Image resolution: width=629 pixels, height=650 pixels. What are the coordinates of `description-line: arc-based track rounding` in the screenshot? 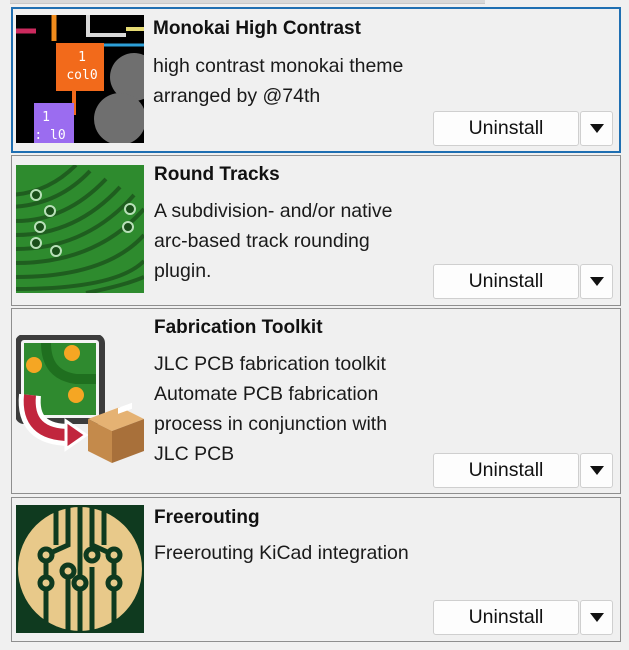 It's located at (262, 241).